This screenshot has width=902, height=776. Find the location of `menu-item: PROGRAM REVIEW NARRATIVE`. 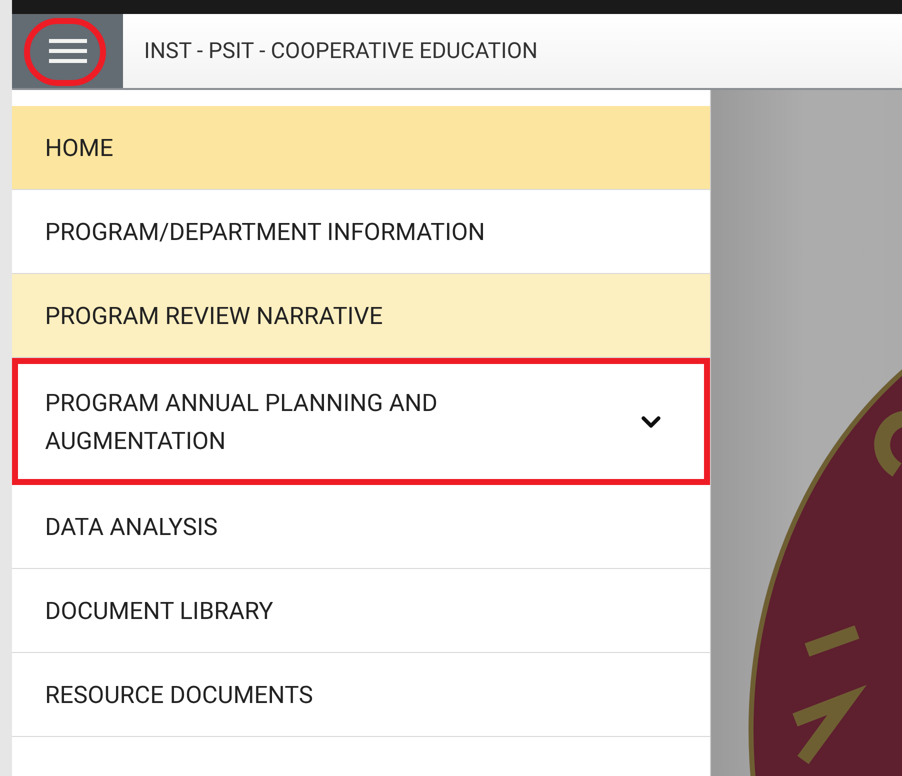

menu-item: PROGRAM REVIEW NARRATIVE is located at coordinates (361, 316).